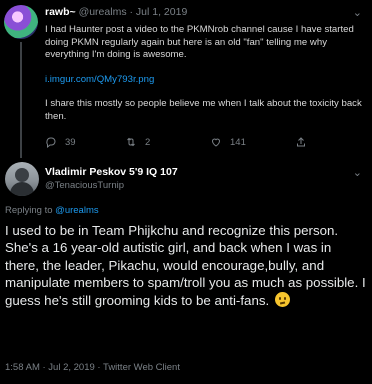 Image resolution: width=372 pixels, height=384 pixels. What do you see at coordinates (51, 142) in the screenshot?
I see `reply-icon` at bounding box center [51, 142].